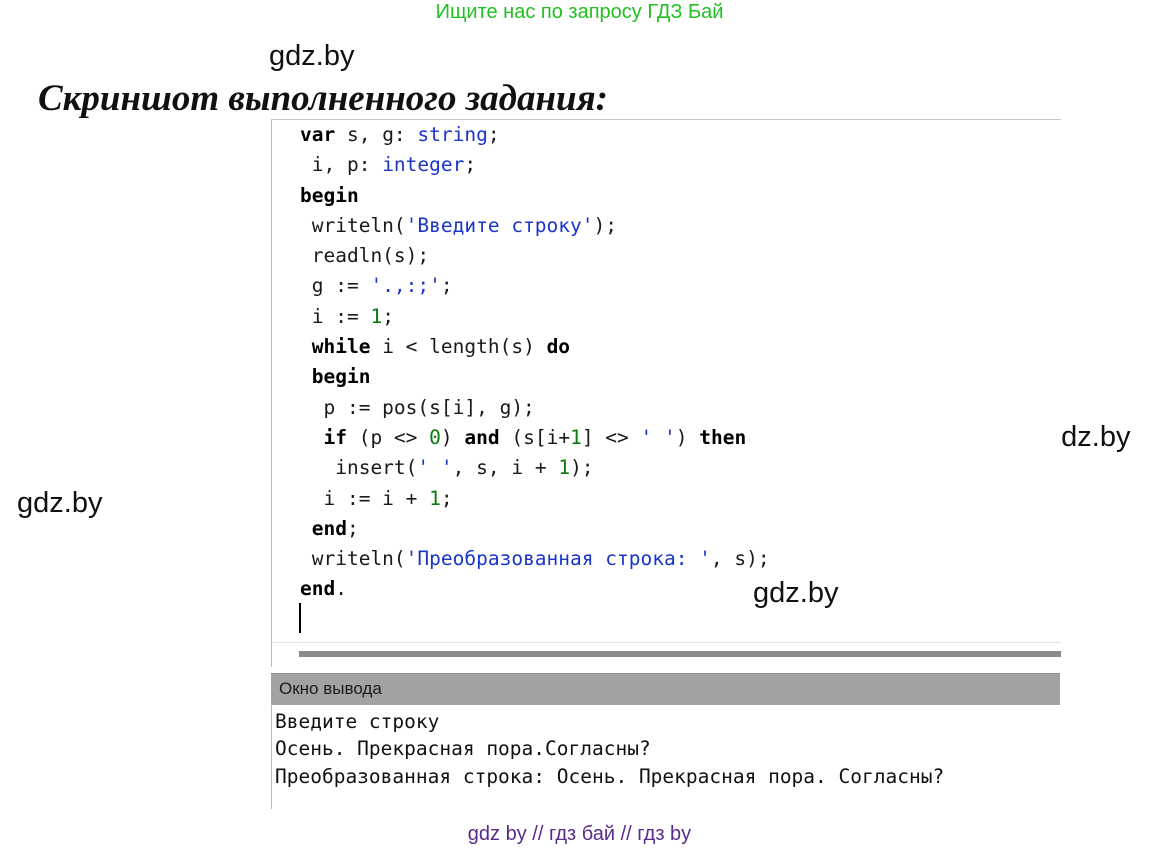 The height and width of the screenshot is (851, 1159). Describe the element at coordinates (423, 165) in the screenshot. I see `code-token: integer` at that location.